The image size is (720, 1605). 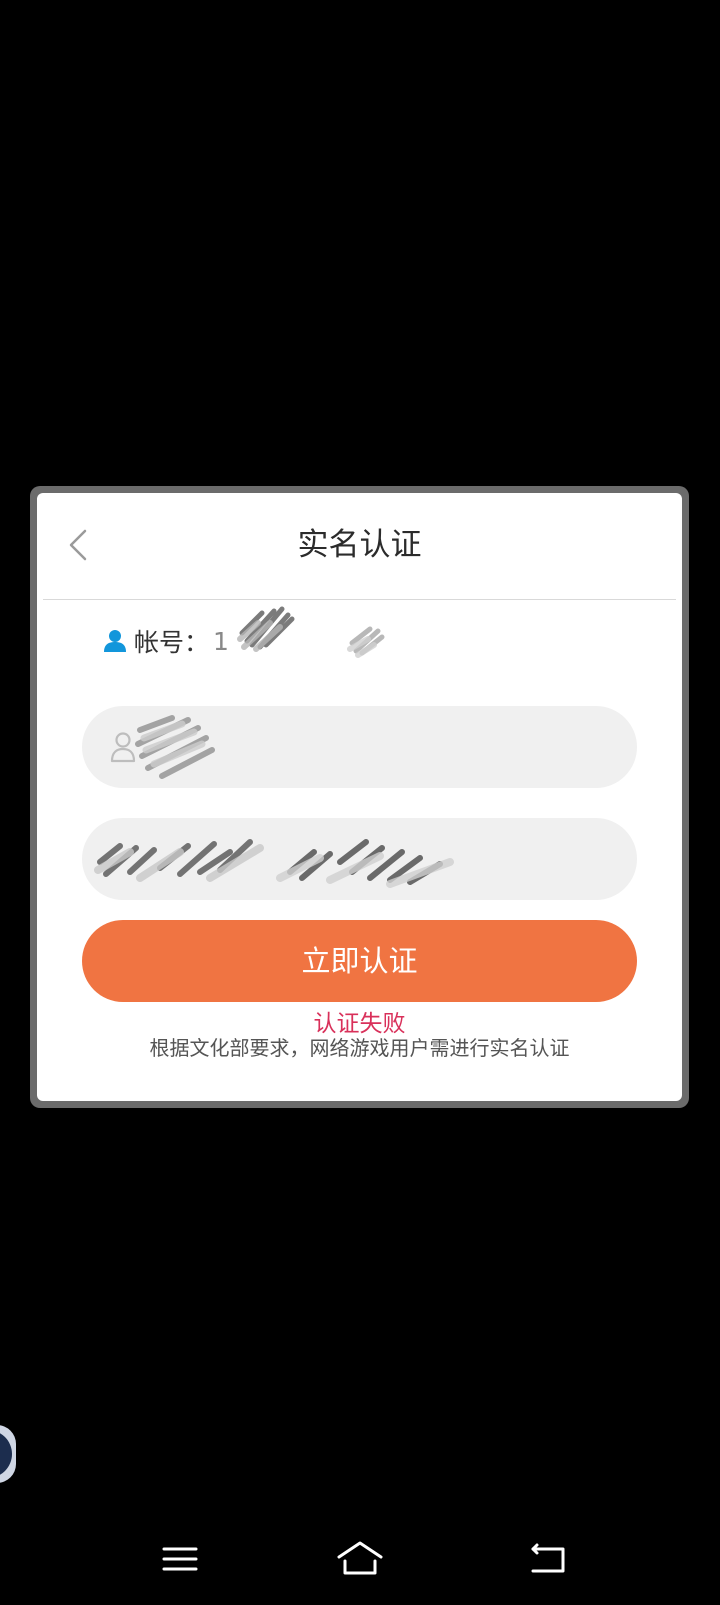 I want to click on nav-home-button, so click(x=360, y=1559).